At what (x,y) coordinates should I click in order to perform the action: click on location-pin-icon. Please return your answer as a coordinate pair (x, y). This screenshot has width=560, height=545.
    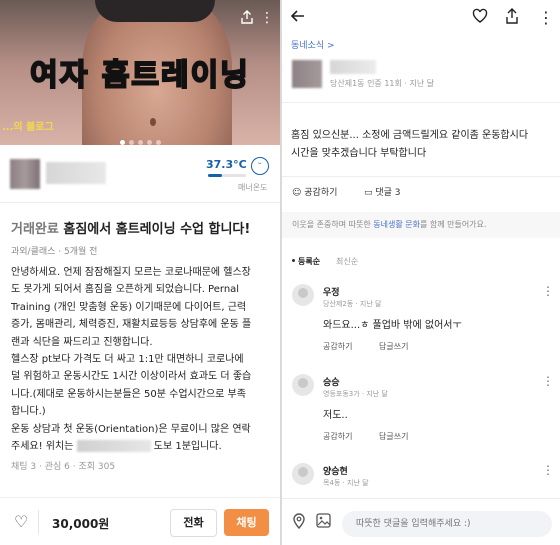
    Looking at the image, I should click on (299, 523).